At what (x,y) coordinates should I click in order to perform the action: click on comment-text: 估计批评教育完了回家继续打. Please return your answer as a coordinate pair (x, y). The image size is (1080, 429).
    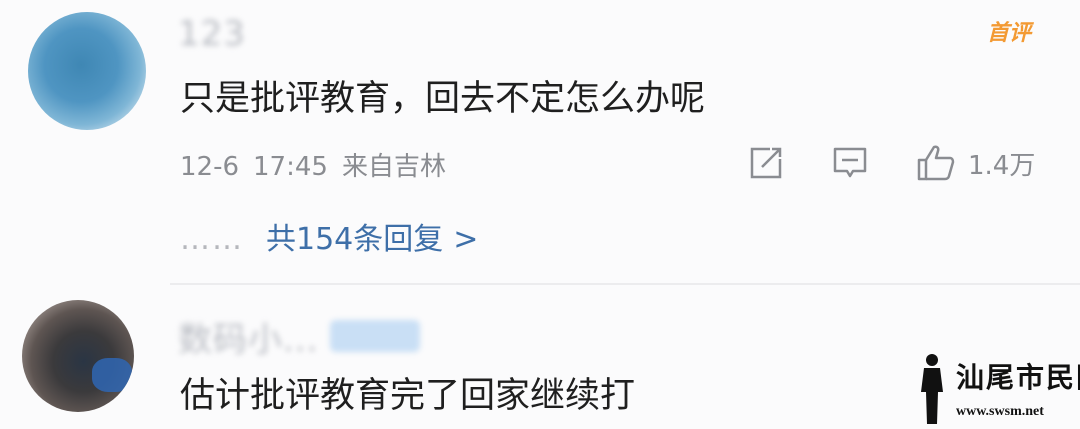
    Looking at the image, I should click on (408, 396).